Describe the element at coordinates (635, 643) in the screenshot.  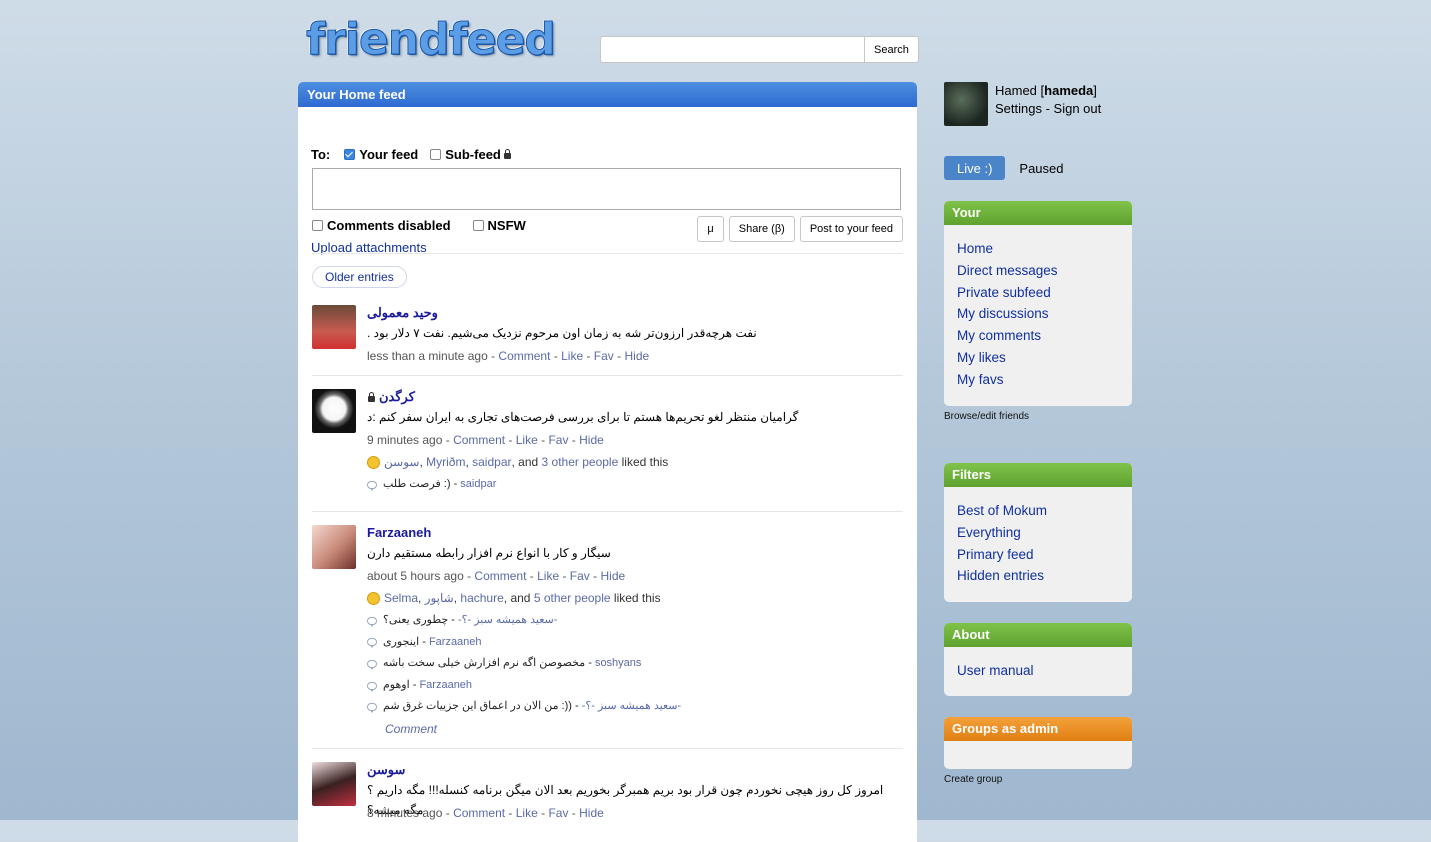
I see `comment: اینجوری - Farzaaneh` at that location.